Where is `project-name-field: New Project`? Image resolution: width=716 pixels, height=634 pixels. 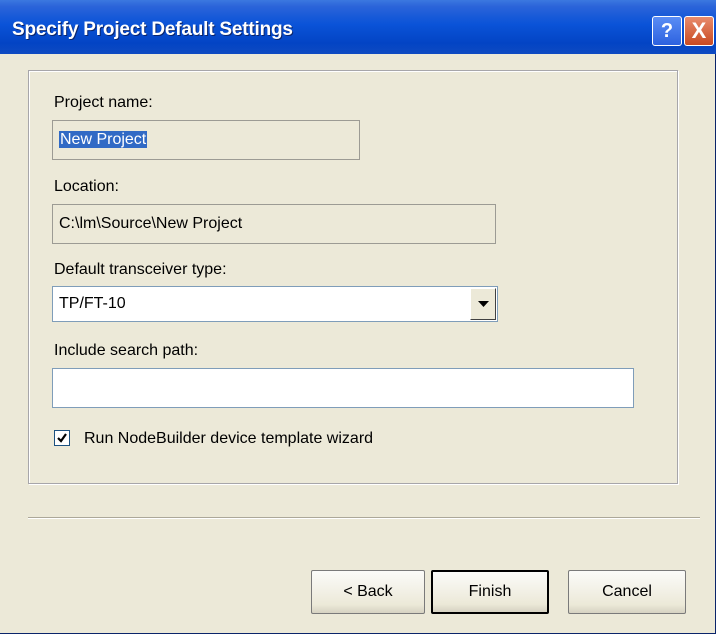
project-name-field: New Project is located at coordinates (206, 140).